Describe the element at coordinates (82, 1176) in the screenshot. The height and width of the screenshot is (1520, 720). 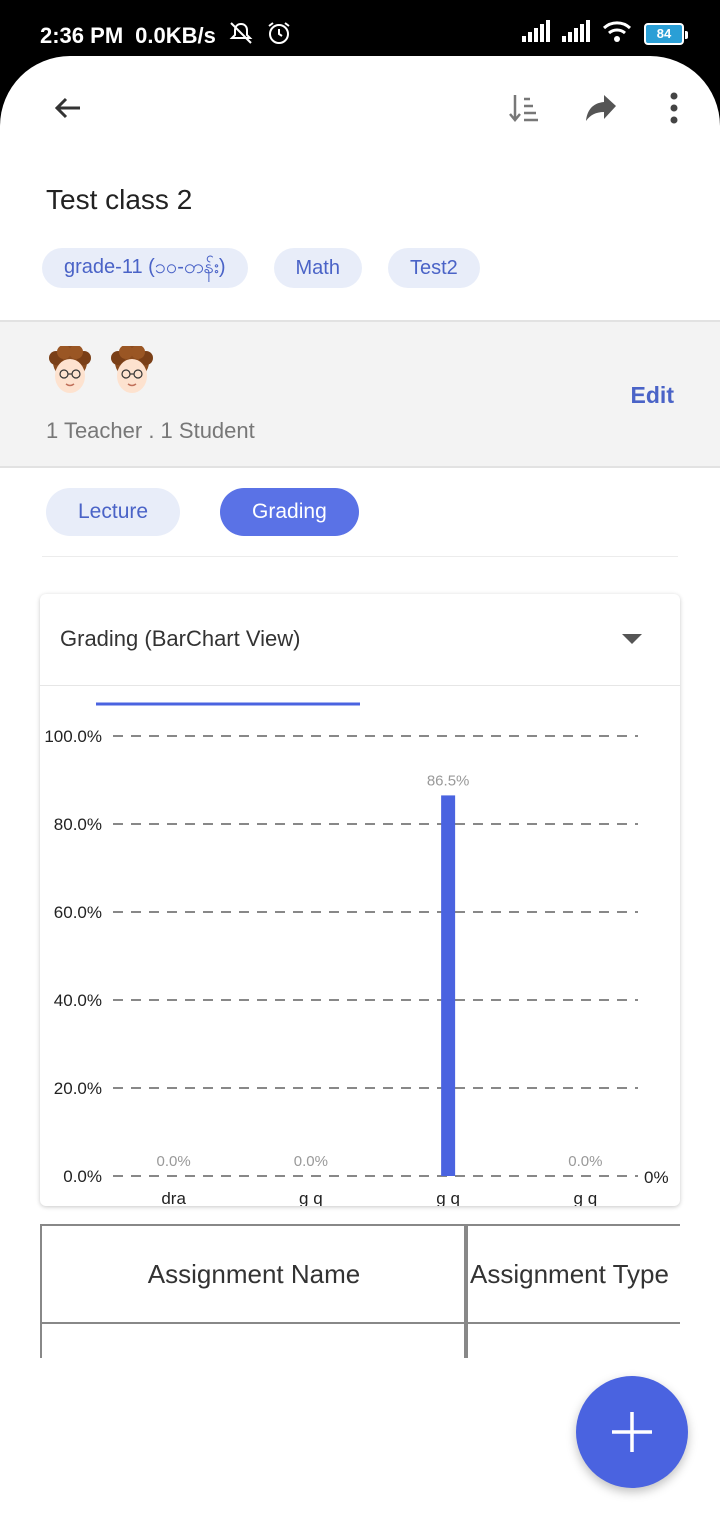
I see `y-tick-label: 0.0%` at that location.